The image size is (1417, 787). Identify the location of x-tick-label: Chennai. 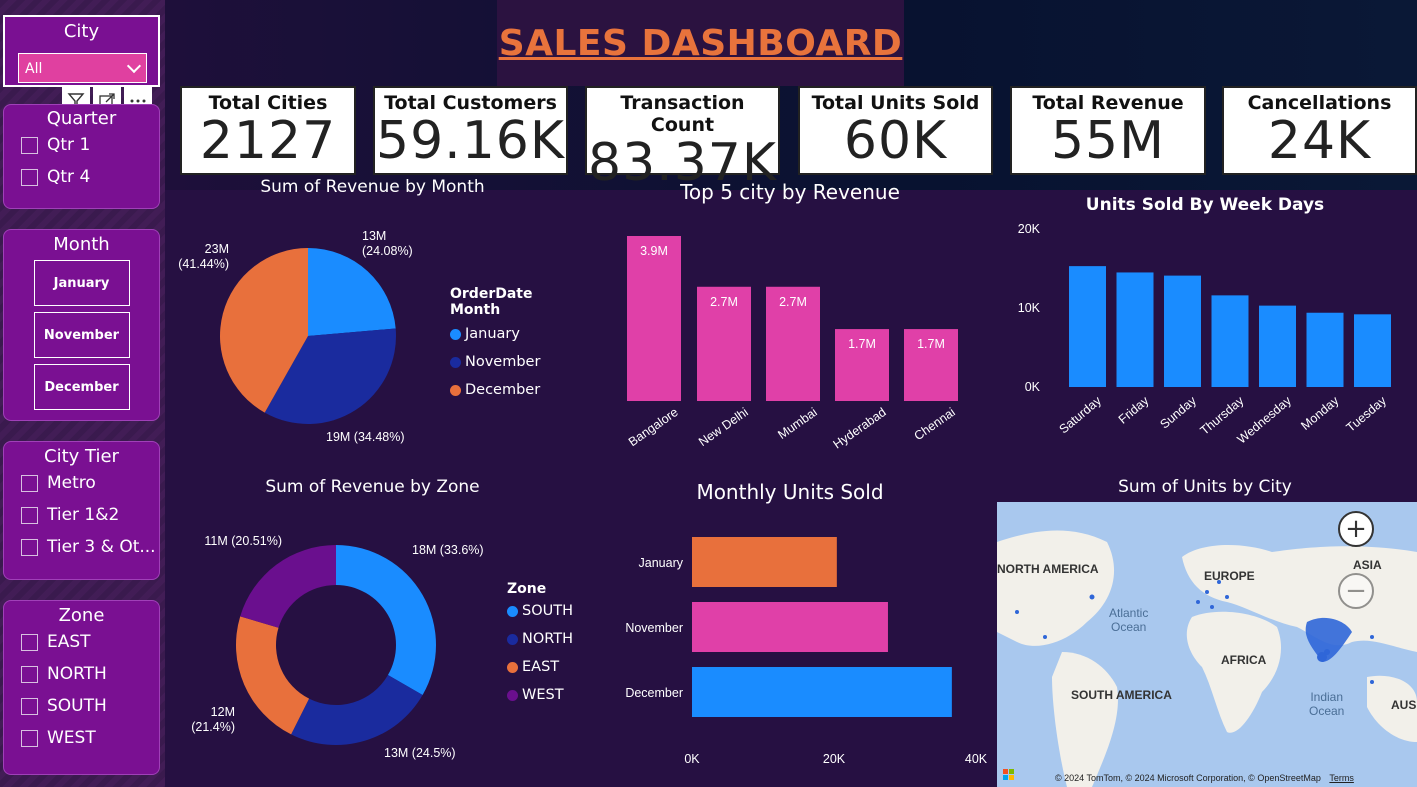
(935, 424).